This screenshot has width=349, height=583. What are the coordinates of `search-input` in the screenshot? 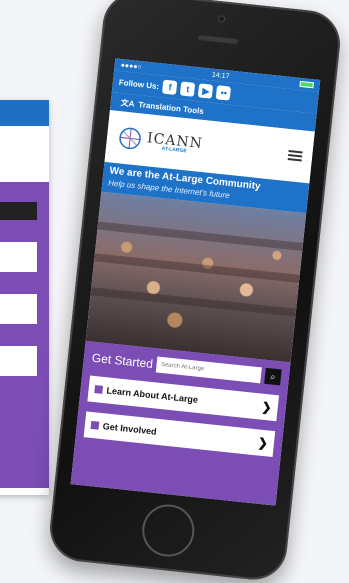 It's located at (209, 370).